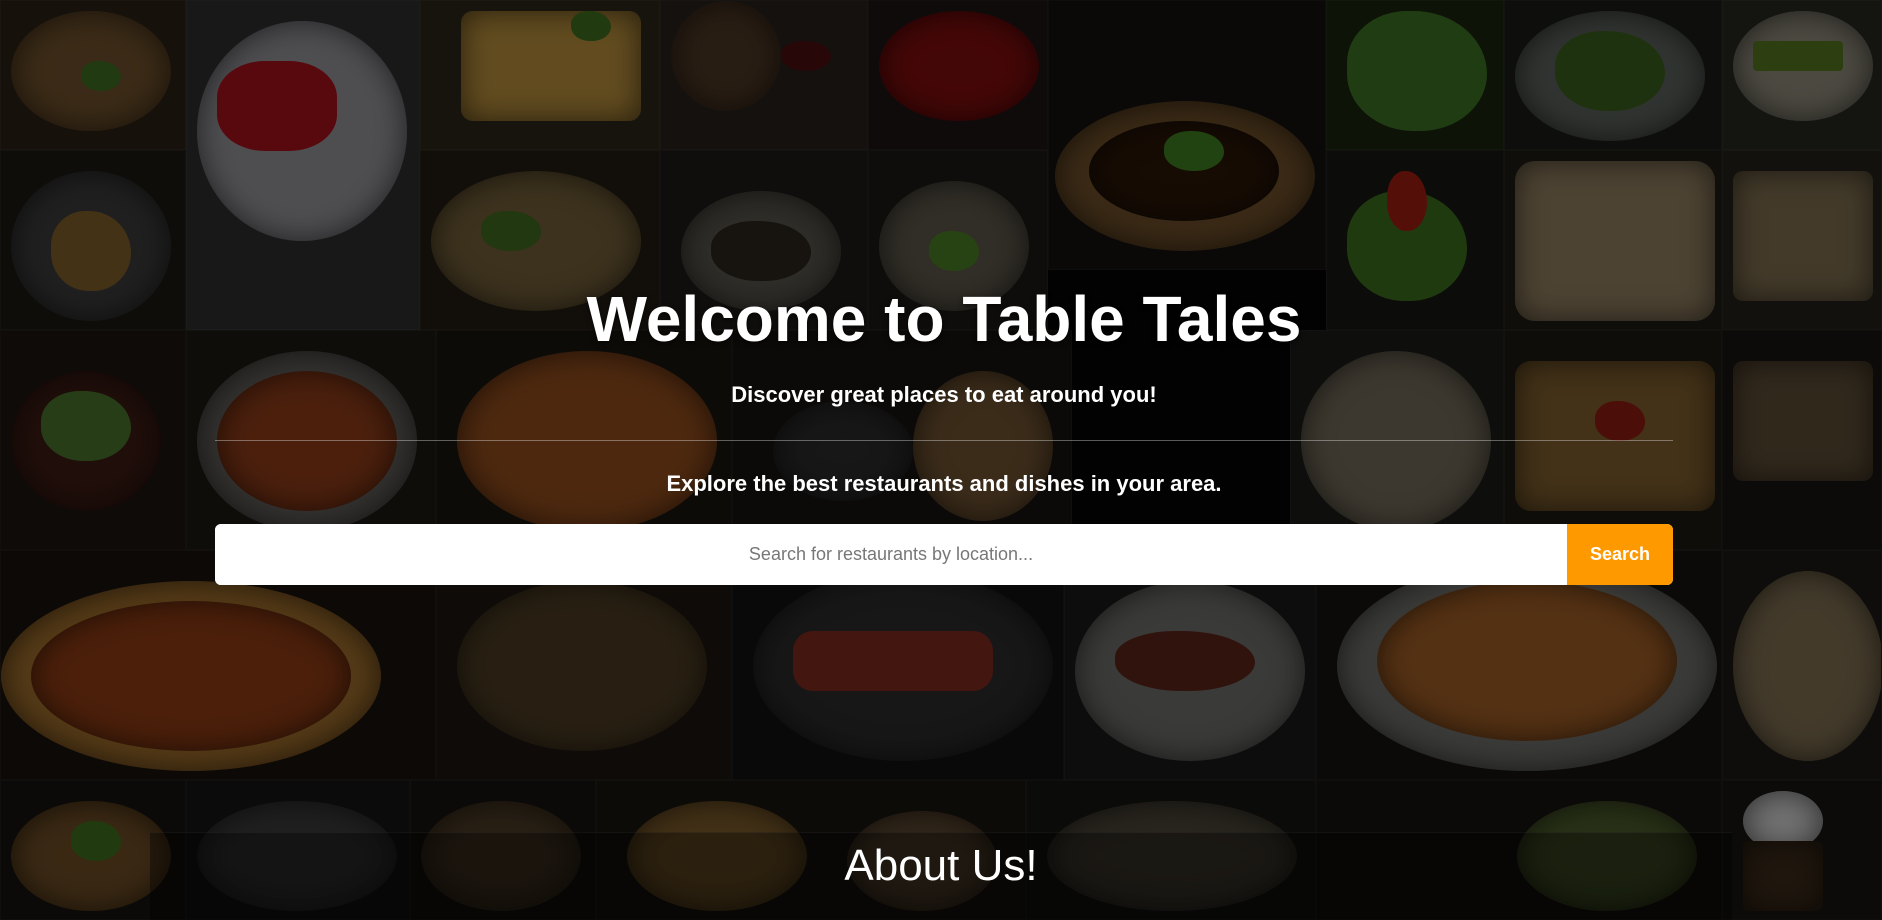  What do you see at coordinates (891, 554) in the screenshot?
I see `location-search-input` at bounding box center [891, 554].